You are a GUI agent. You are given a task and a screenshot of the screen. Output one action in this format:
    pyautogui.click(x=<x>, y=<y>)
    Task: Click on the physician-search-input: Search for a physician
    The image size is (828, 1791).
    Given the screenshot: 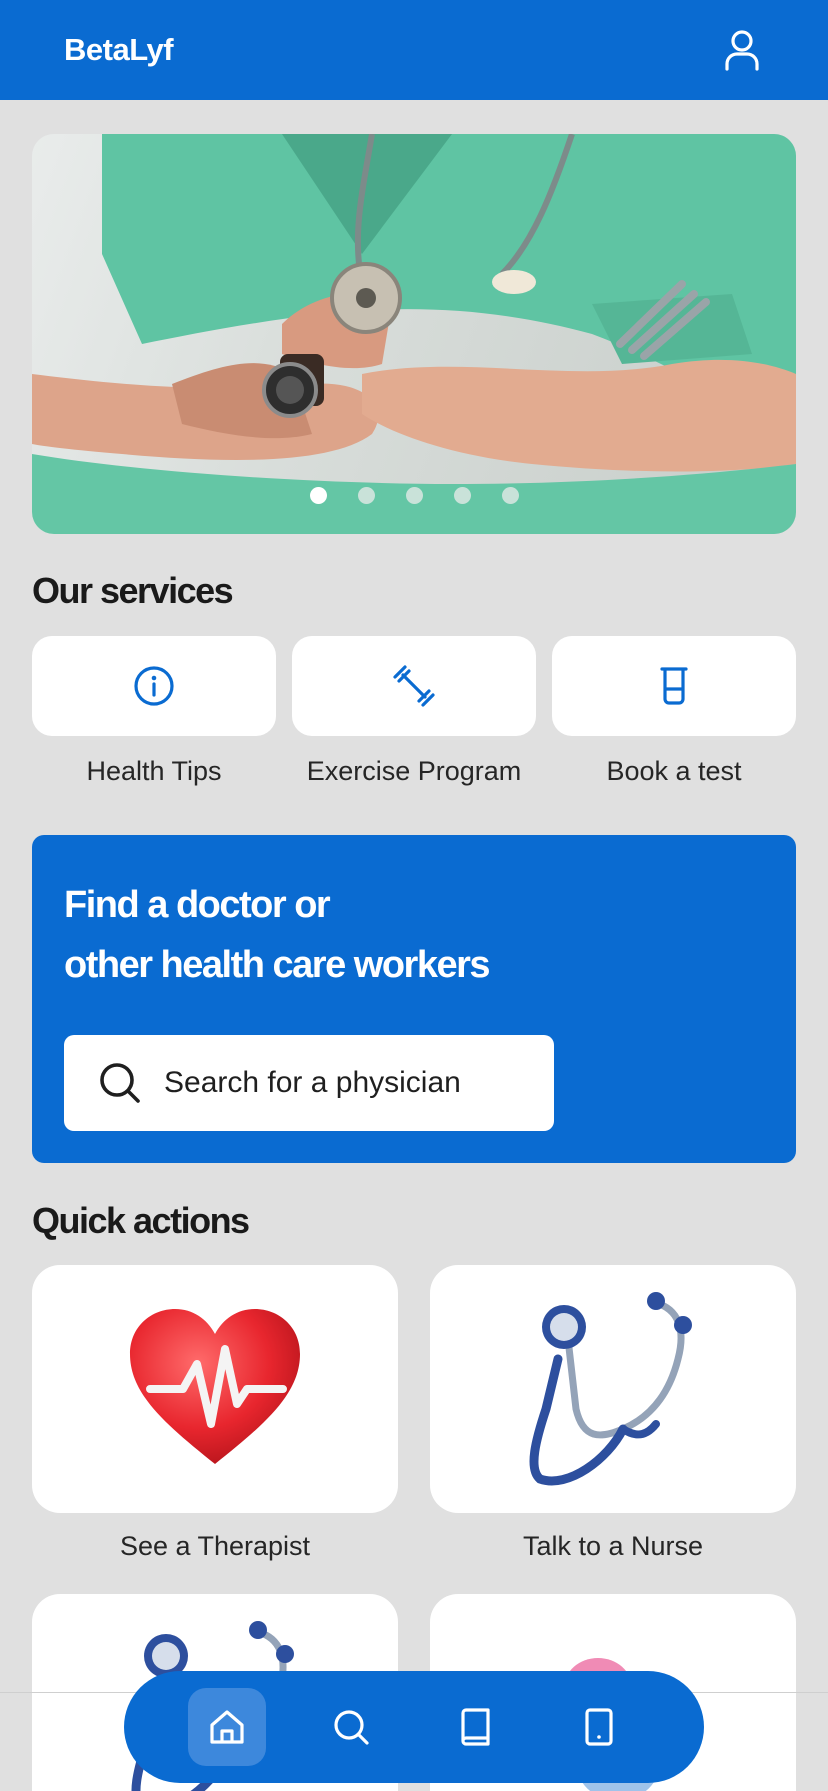 What is the action you would take?
    pyautogui.click(x=309, y=1083)
    